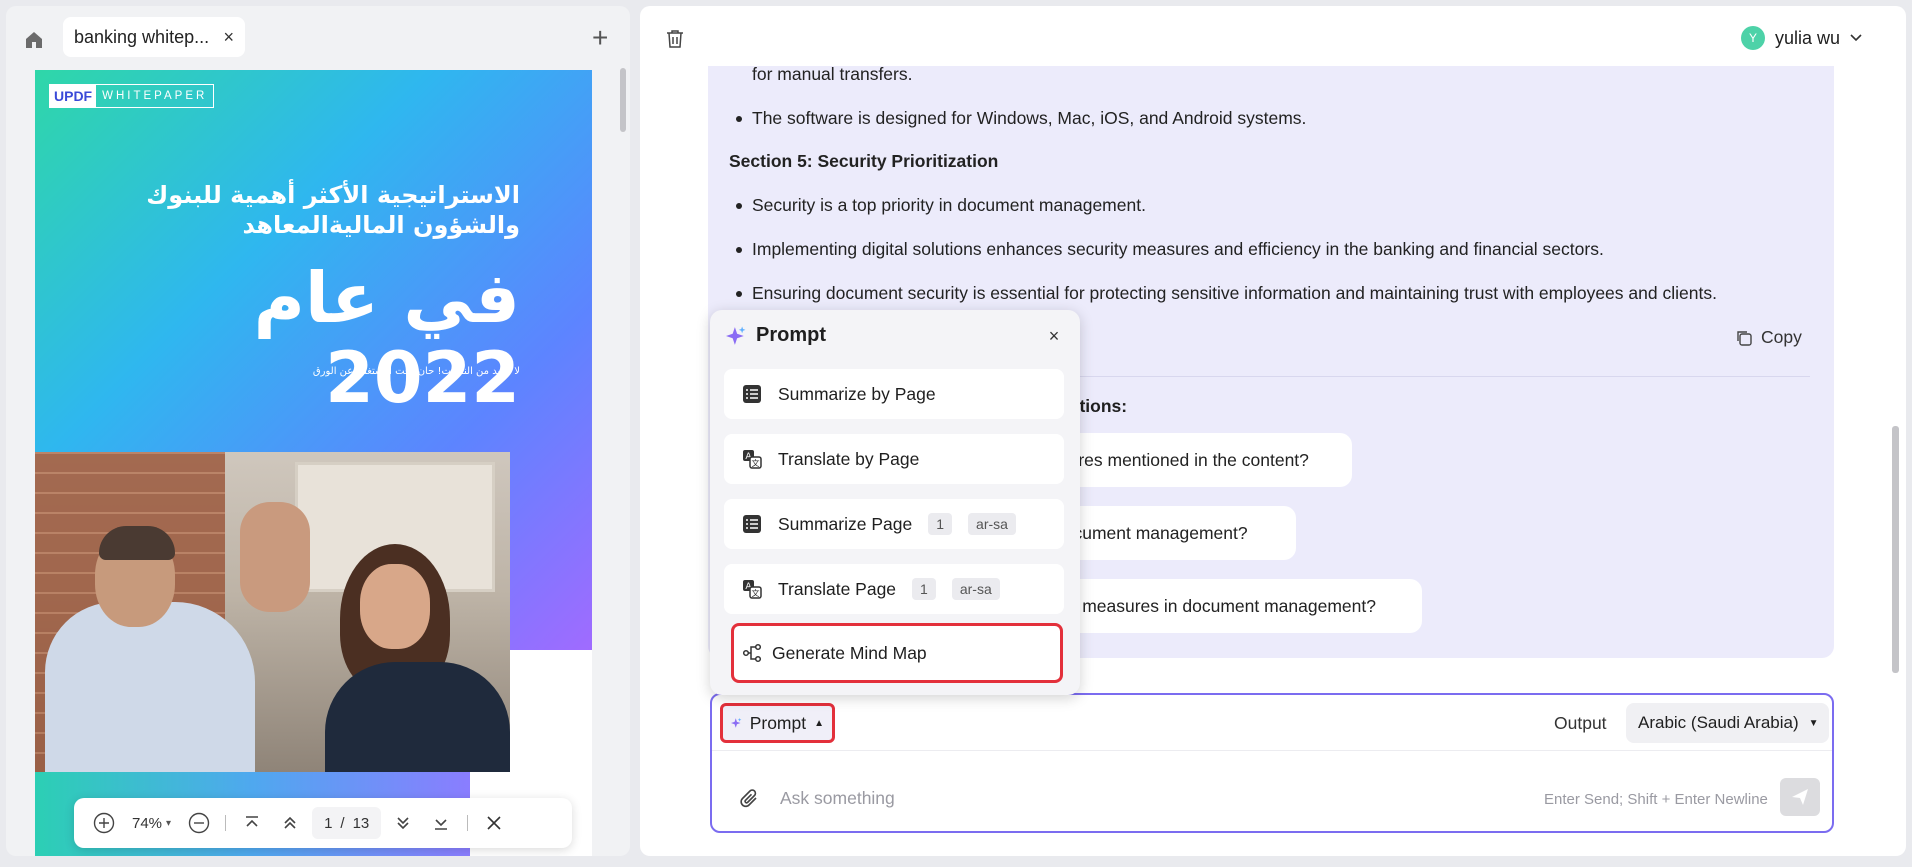  Describe the element at coordinates (819, 723) in the screenshot. I see `caret-up-icon: ▲` at that location.